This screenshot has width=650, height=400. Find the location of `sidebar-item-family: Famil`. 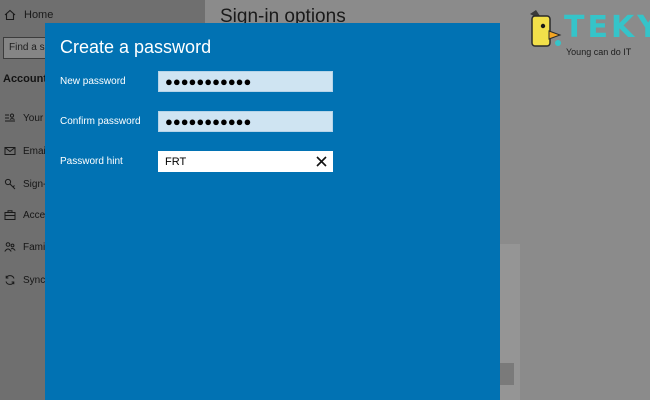

sidebar-item-family: Famil is located at coordinates (25, 247).